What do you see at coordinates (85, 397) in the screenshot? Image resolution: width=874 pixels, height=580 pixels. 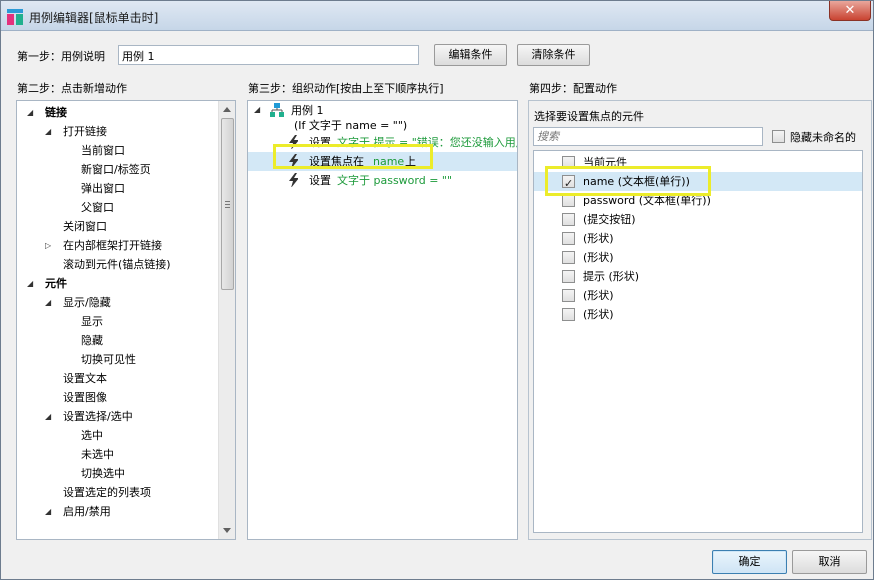 I see `tree-item-label: 设置图像` at bounding box center [85, 397].